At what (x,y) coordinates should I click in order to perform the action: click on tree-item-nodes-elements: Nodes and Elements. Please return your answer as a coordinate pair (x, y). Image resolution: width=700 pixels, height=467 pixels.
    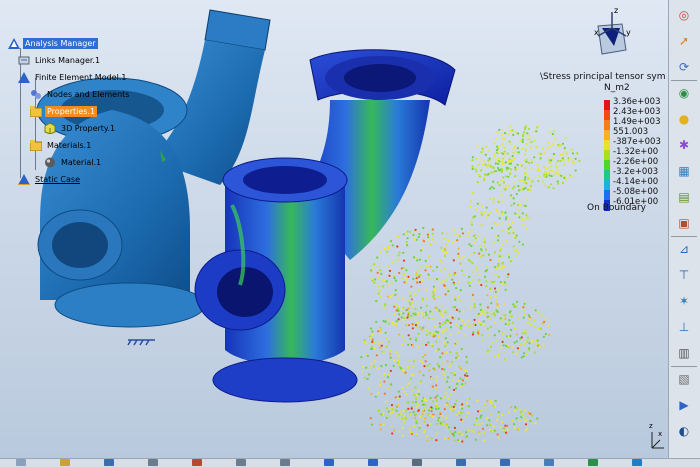
    Looking at the image, I should click on (80, 94).